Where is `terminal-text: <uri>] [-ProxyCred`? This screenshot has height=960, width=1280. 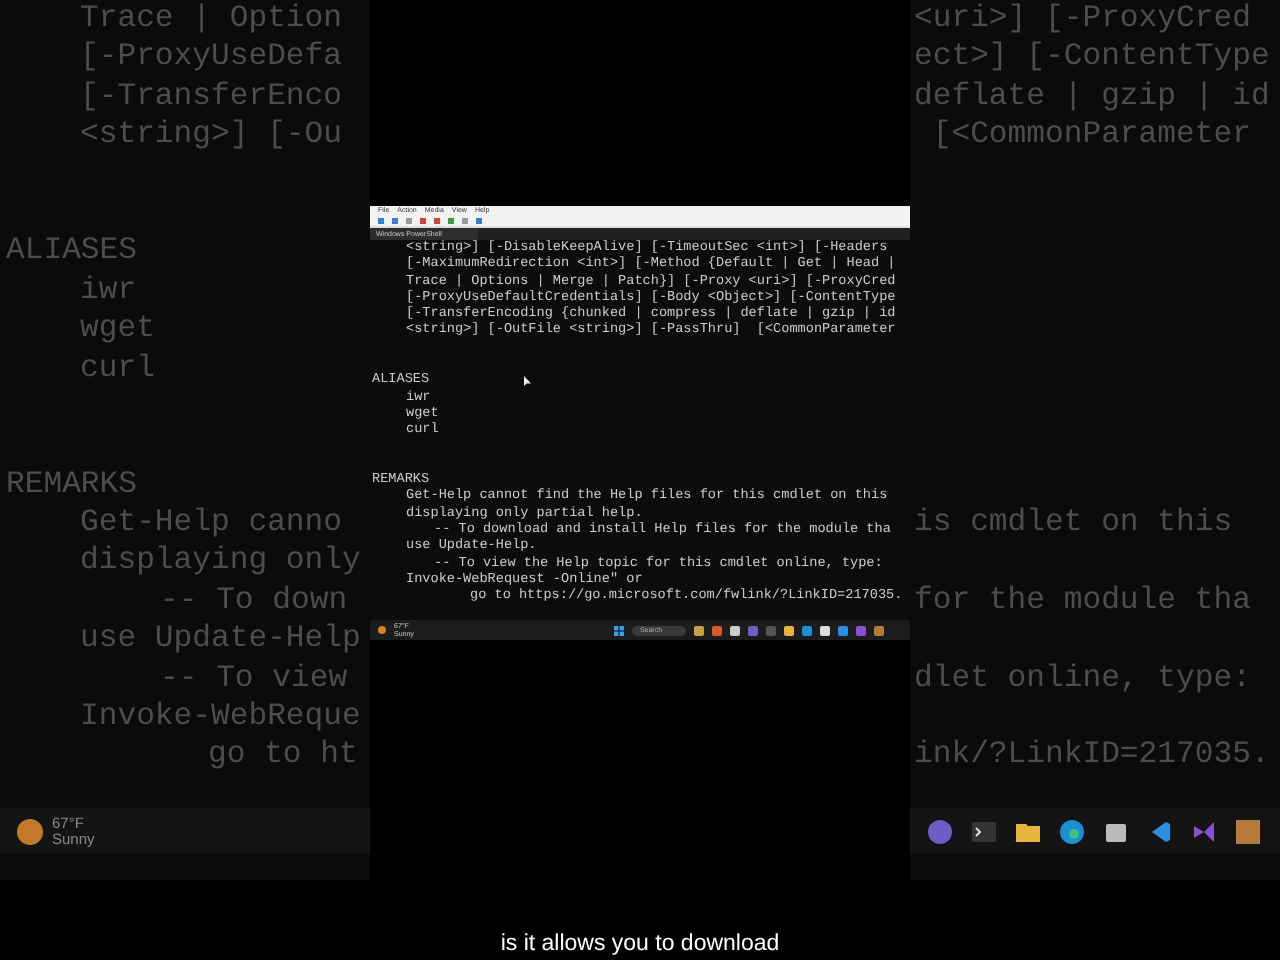 terminal-text: <uri>] [-ProxyCred is located at coordinates (1082, 18).